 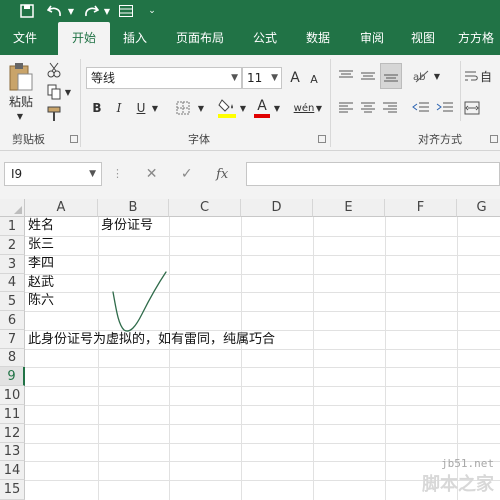 What do you see at coordinates (84, 38) in the screenshot?
I see `tab-home: 开始` at bounding box center [84, 38].